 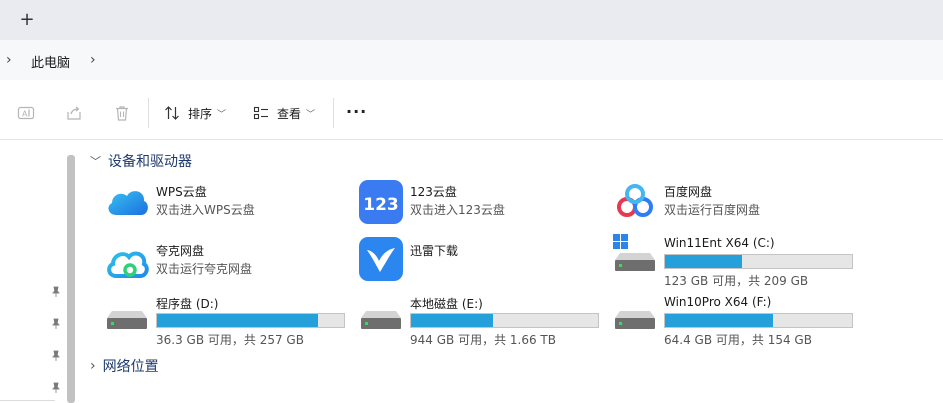 I want to click on baidu-netdisk-tile: 百度网盘 双击运行百度网盘, so click(x=737, y=204).